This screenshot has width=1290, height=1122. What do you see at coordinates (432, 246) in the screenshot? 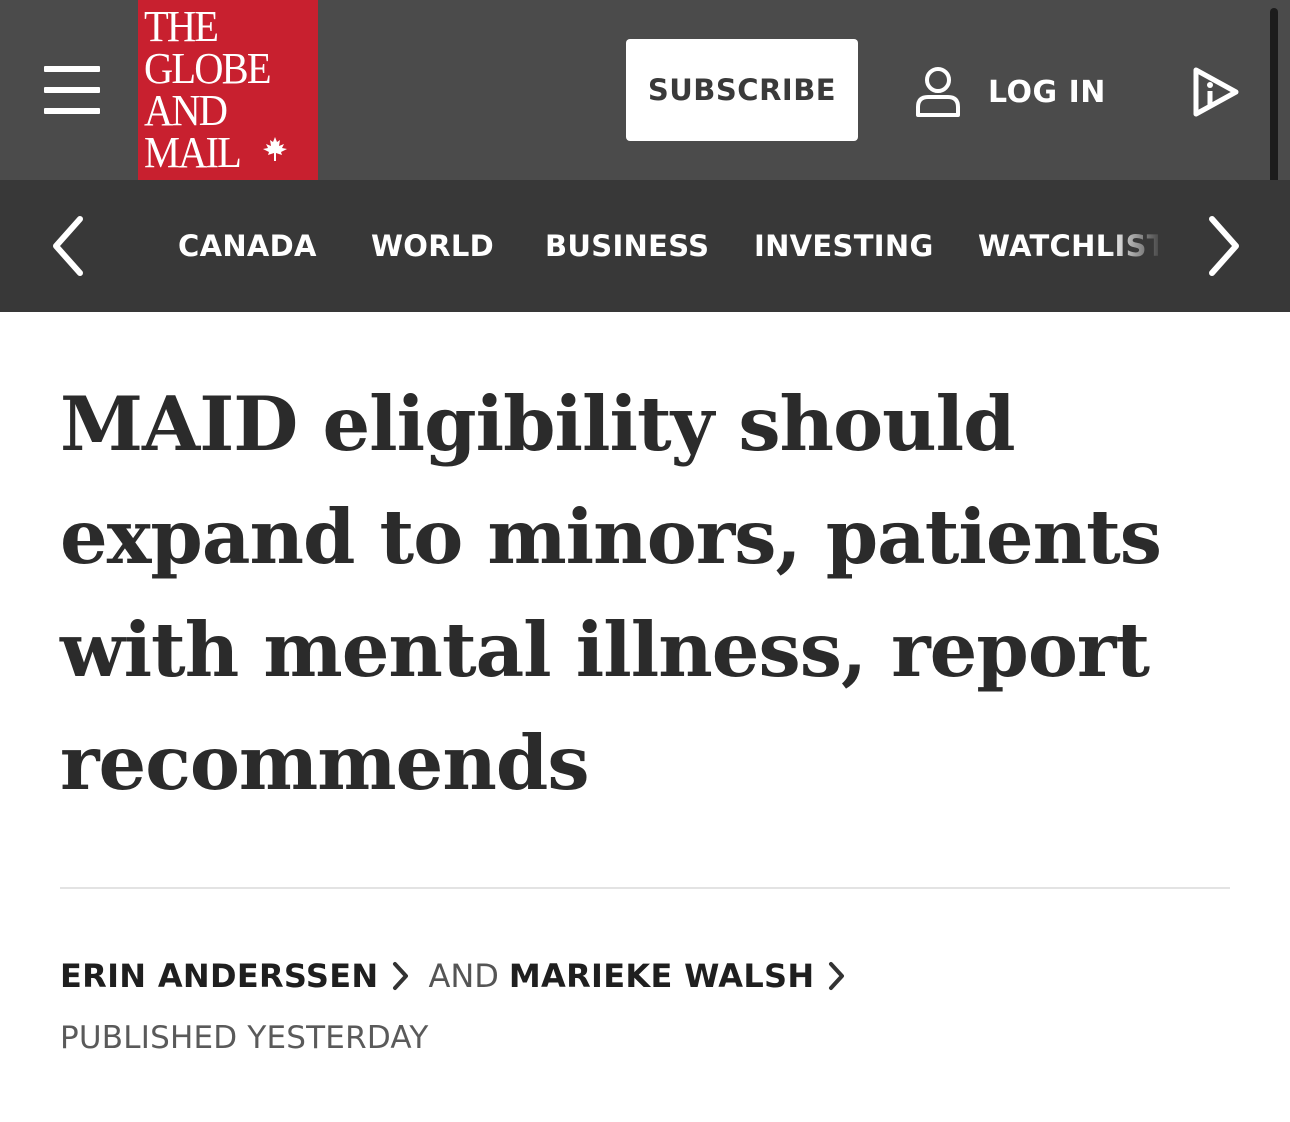
I see `nav-item-world: WORLD` at bounding box center [432, 246].